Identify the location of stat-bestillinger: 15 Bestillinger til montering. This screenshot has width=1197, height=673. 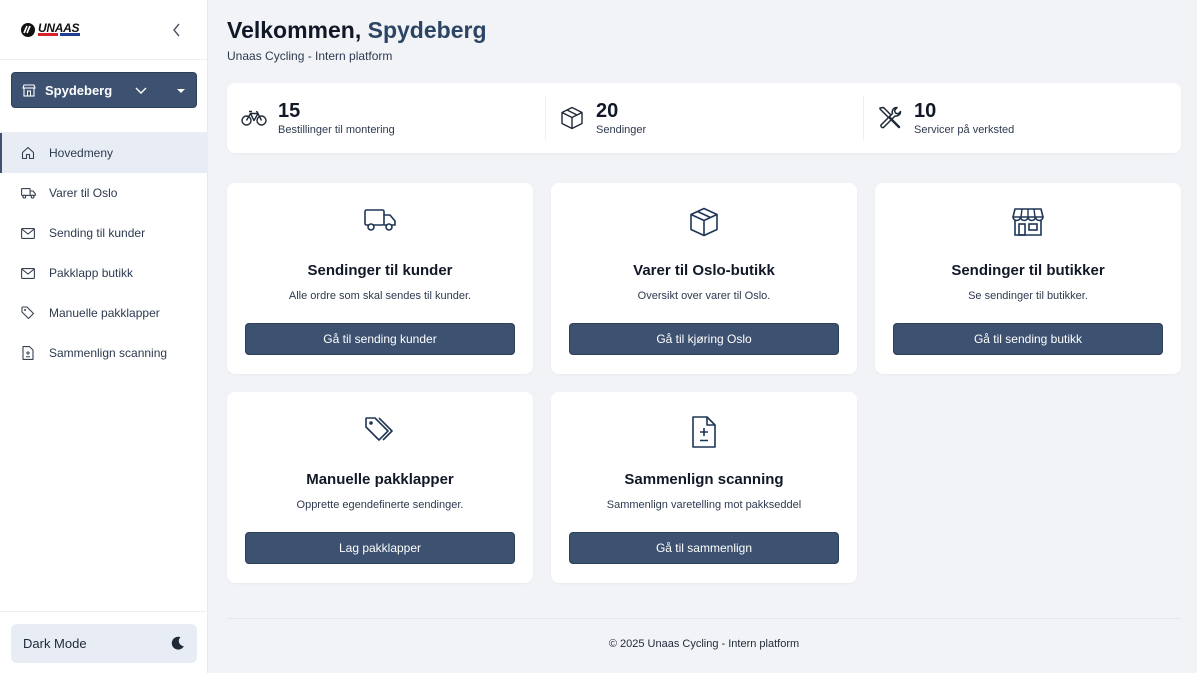
(386, 118).